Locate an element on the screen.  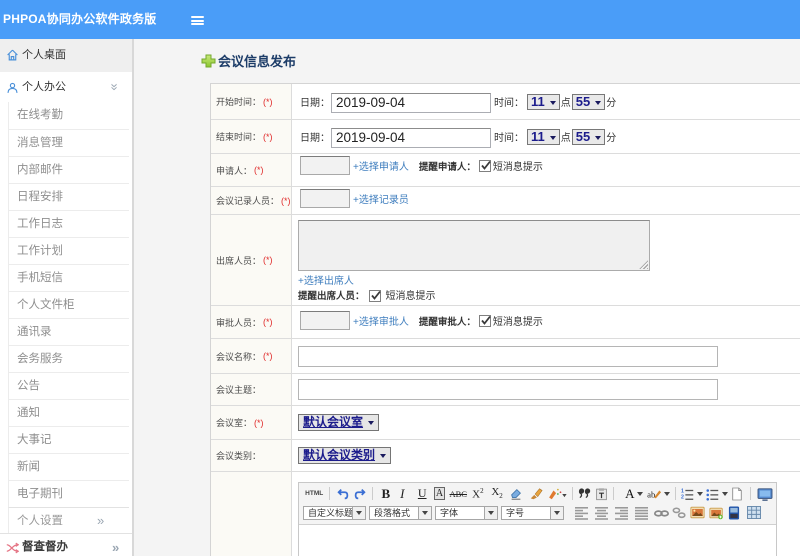
svg-text: 2 is located at coordinates (682, 497).